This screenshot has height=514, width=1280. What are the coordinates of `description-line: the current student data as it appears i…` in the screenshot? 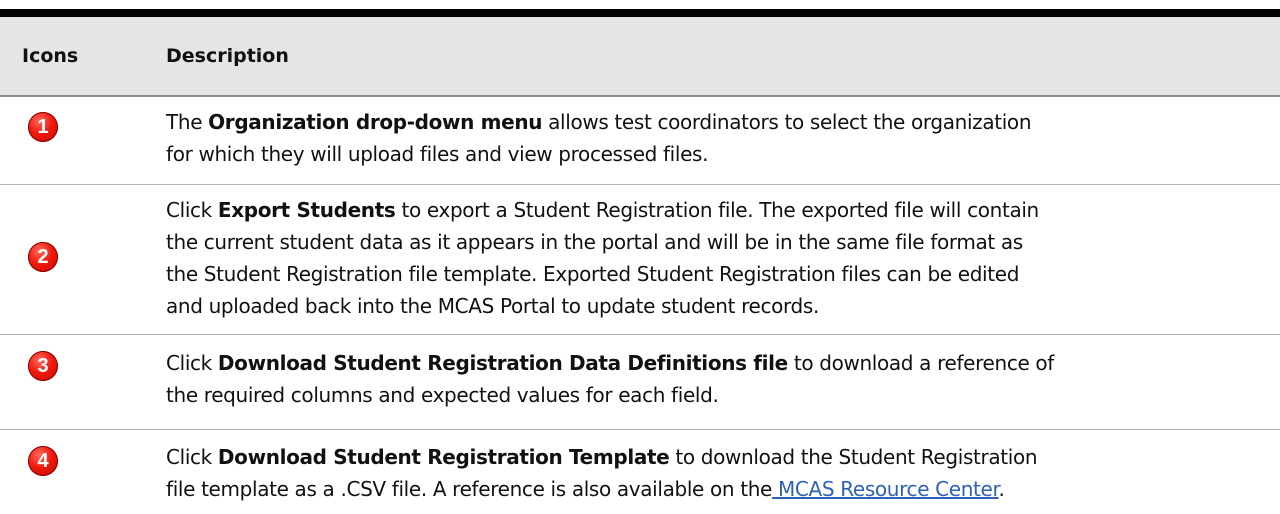 It's located at (594, 242).